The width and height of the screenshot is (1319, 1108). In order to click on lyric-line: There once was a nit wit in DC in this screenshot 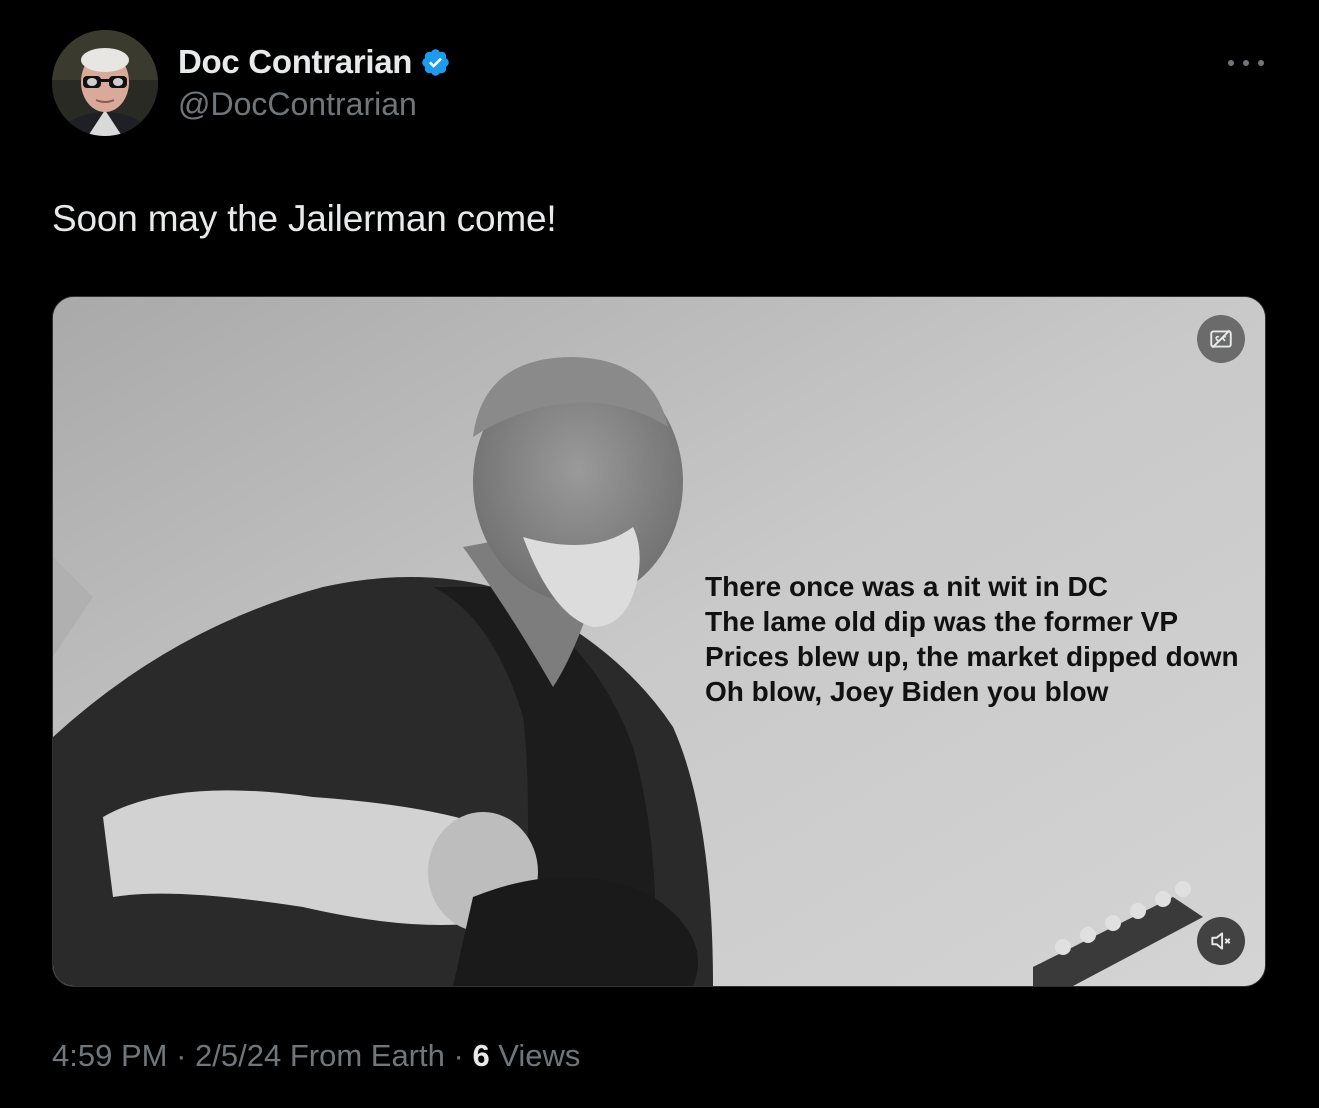, I will do `click(906, 586)`.